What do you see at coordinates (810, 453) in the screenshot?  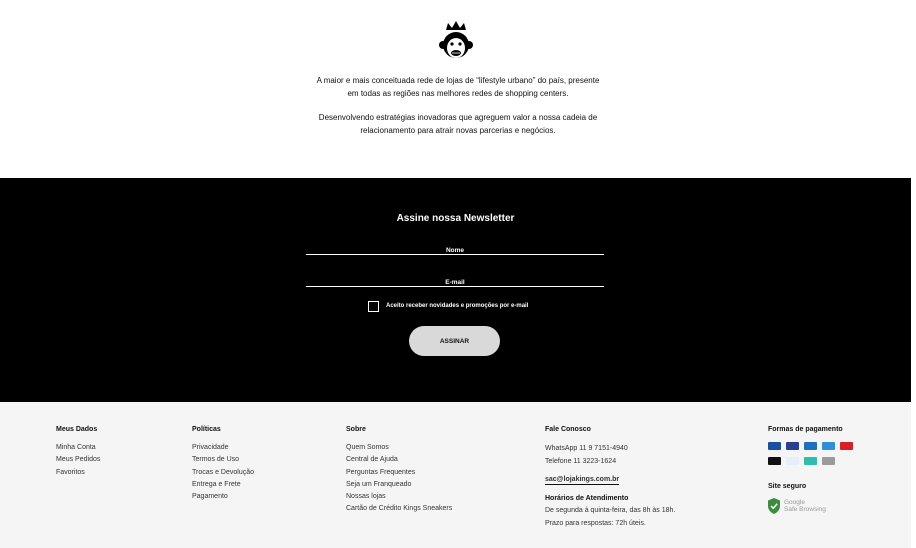 I see `payment-methods-grid` at bounding box center [810, 453].